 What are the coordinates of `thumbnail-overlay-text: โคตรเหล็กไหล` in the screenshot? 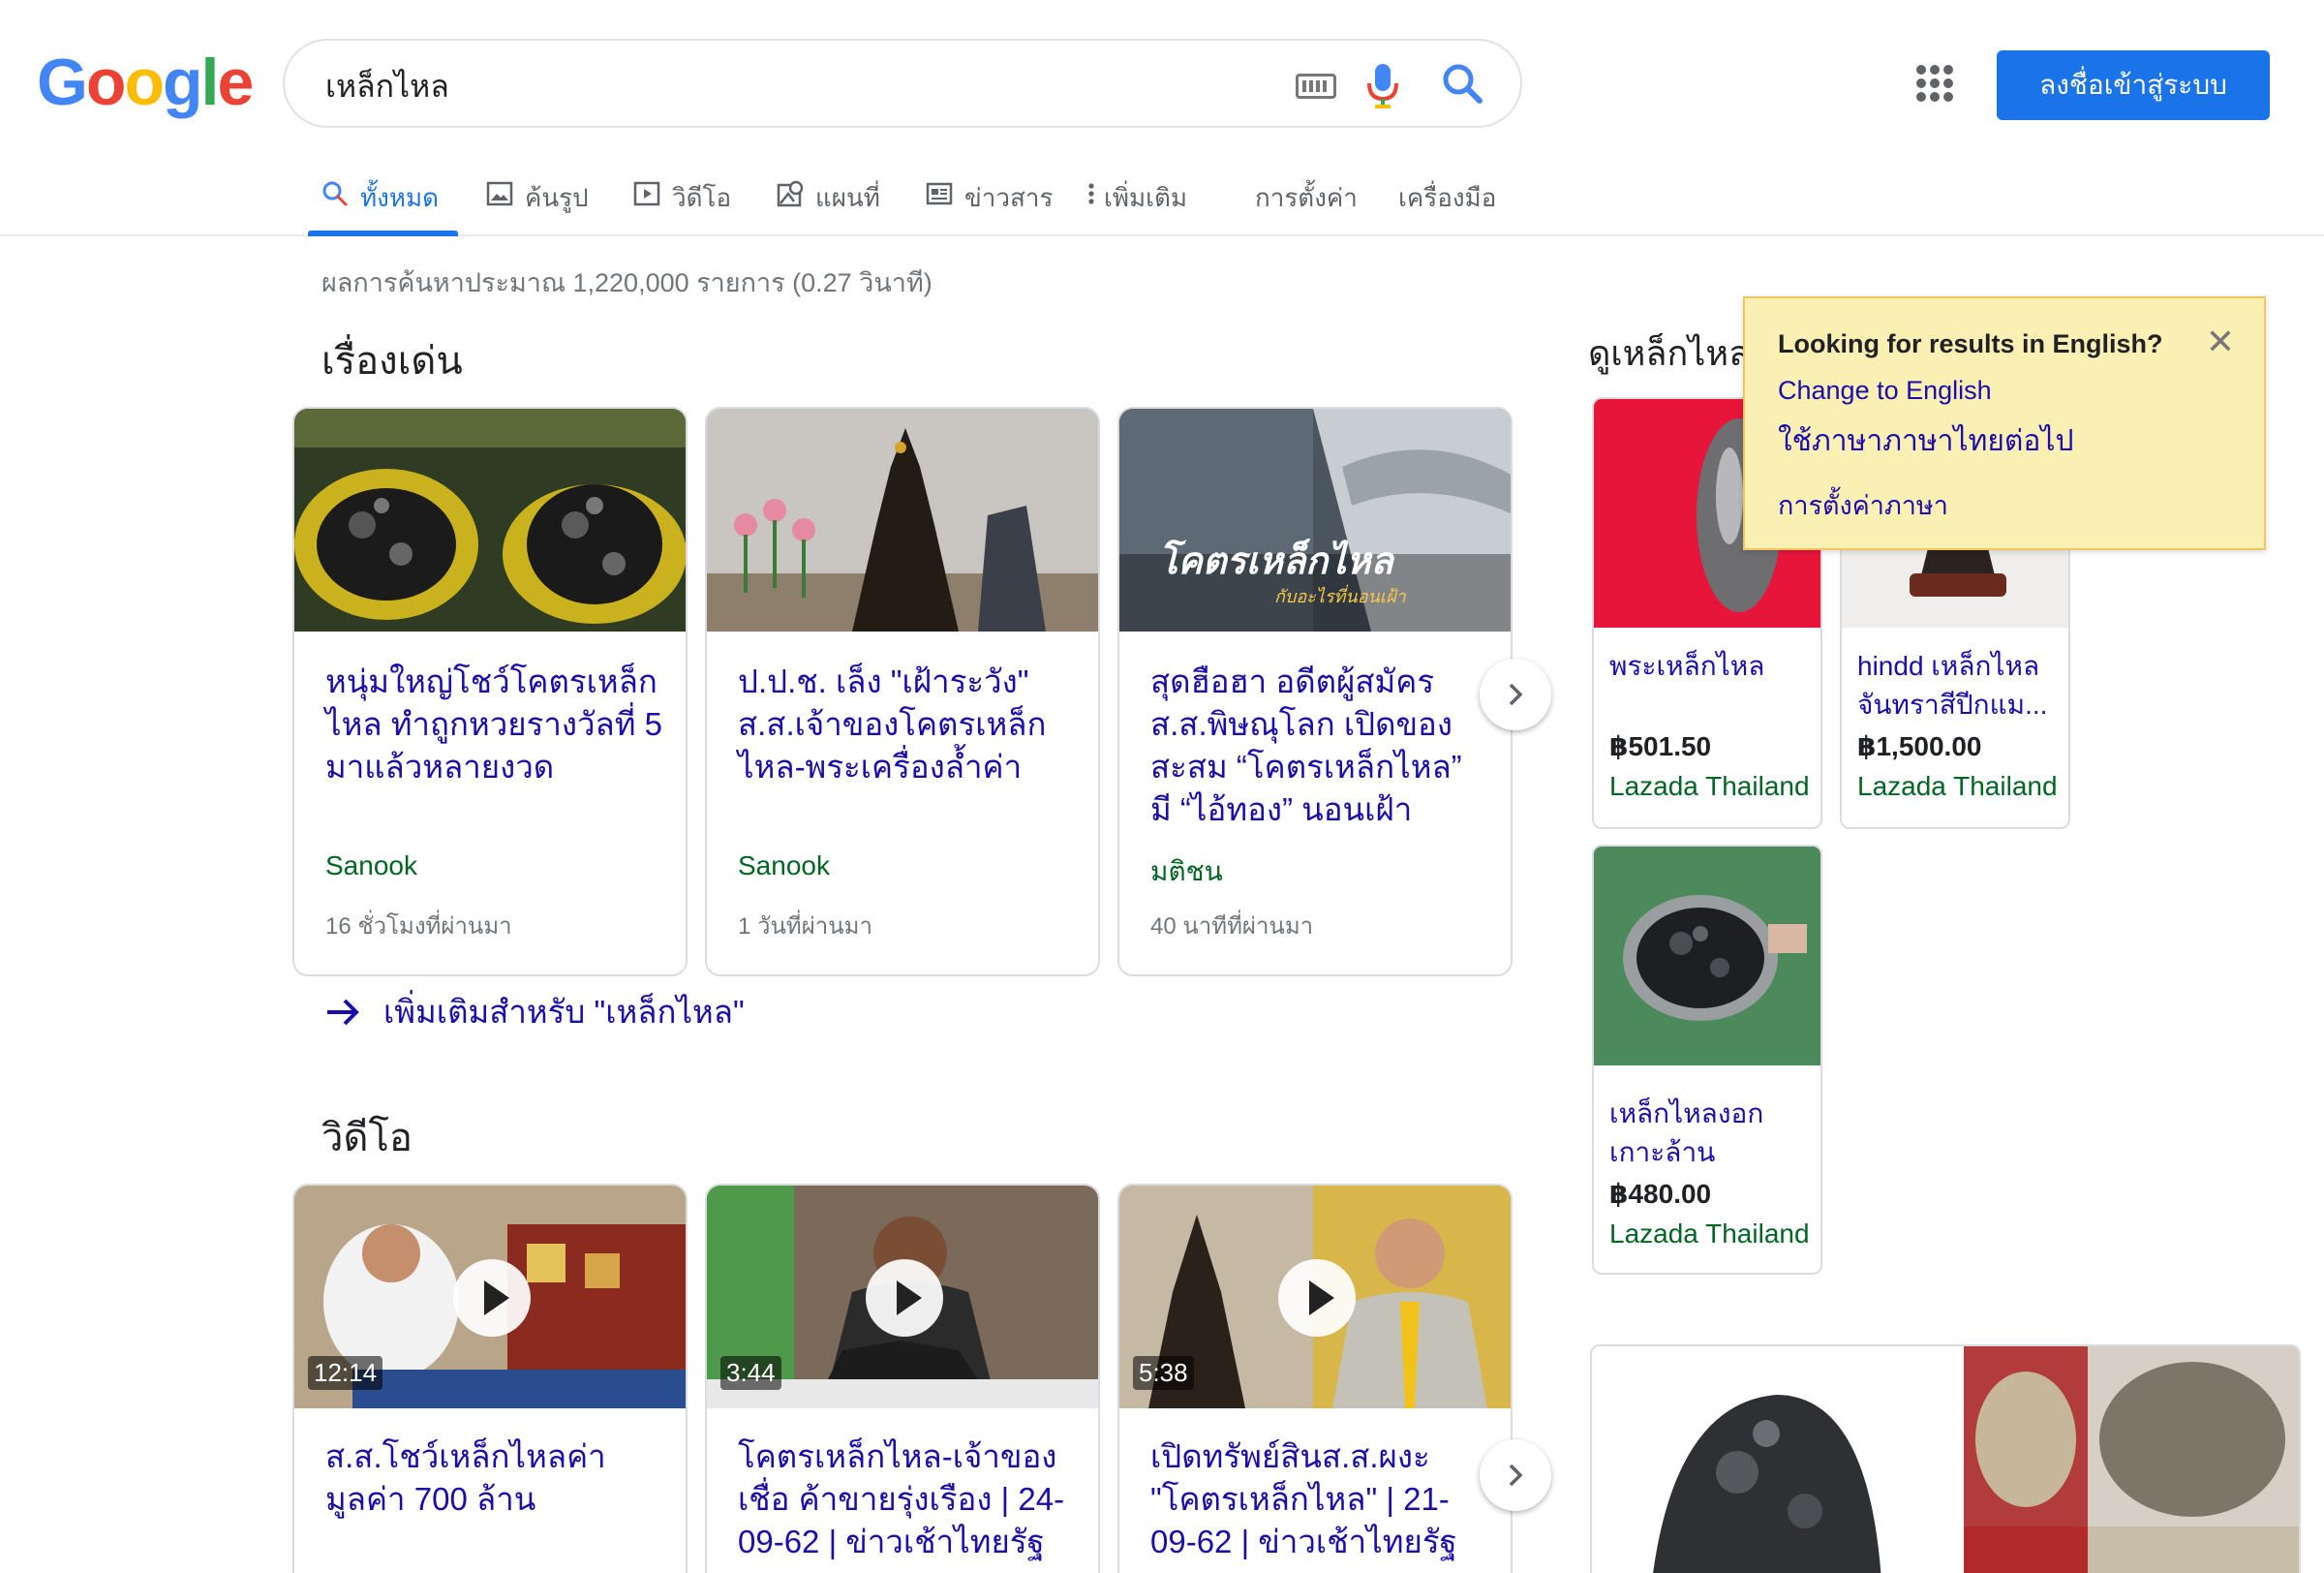 It's located at (1277, 561).